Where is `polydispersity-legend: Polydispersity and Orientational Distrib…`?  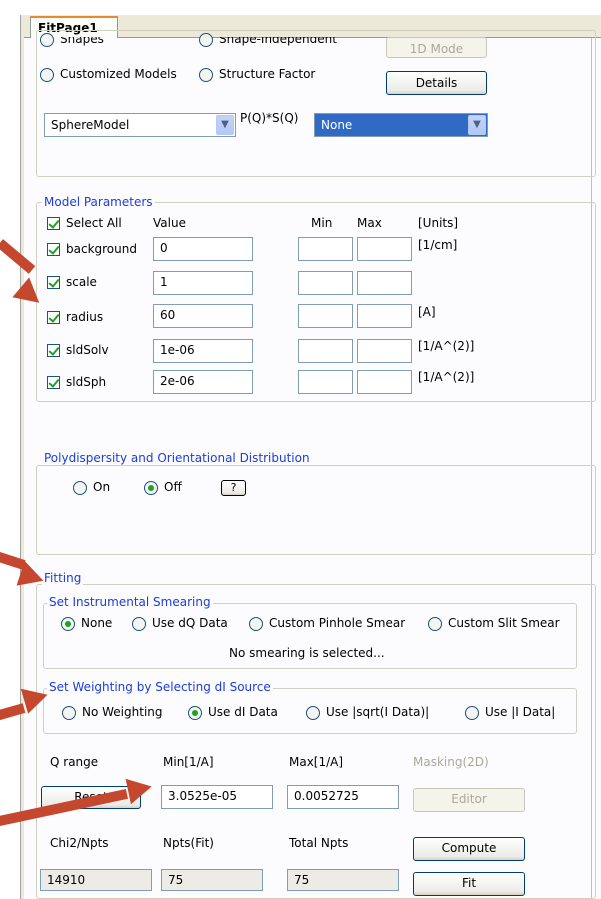 polydispersity-legend: Polydispersity and Orientational Distrib… is located at coordinates (177, 458).